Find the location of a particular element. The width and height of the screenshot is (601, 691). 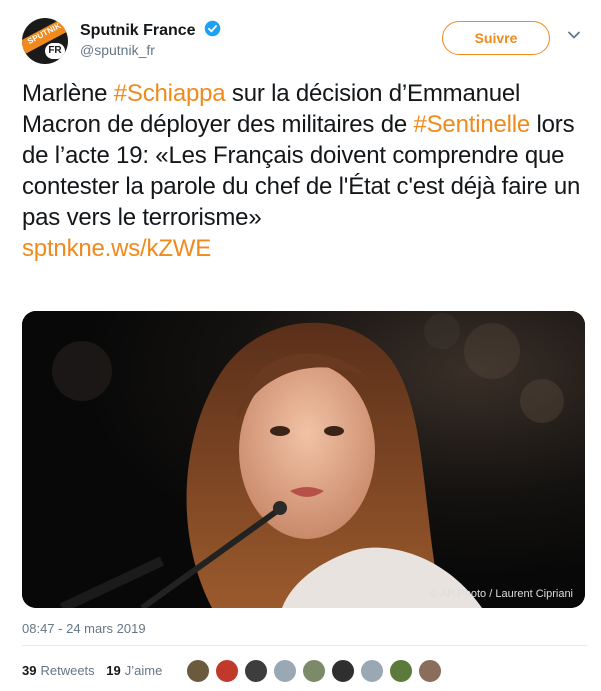

likes-count: 19 is located at coordinates (113, 670).